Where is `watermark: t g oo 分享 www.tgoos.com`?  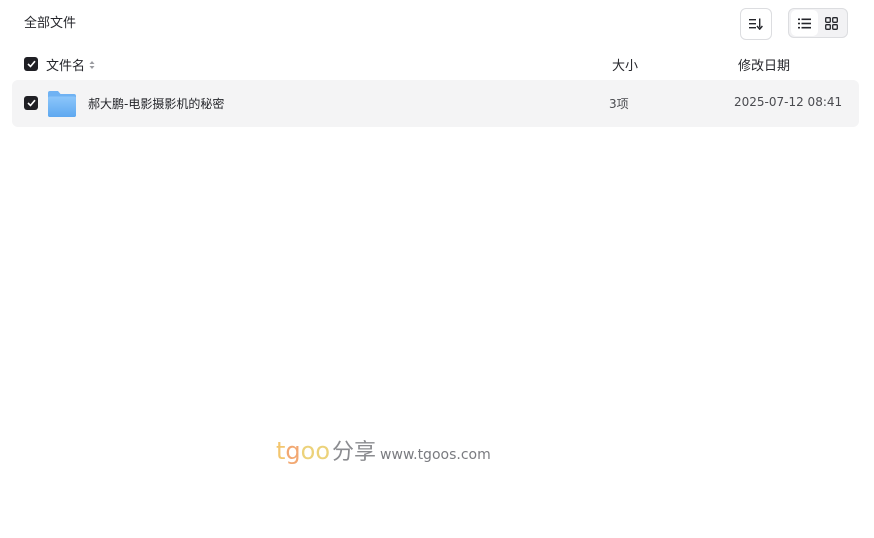 watermark: t g oo 分享 www.tgoos.com is located at coordinates (383, 450).